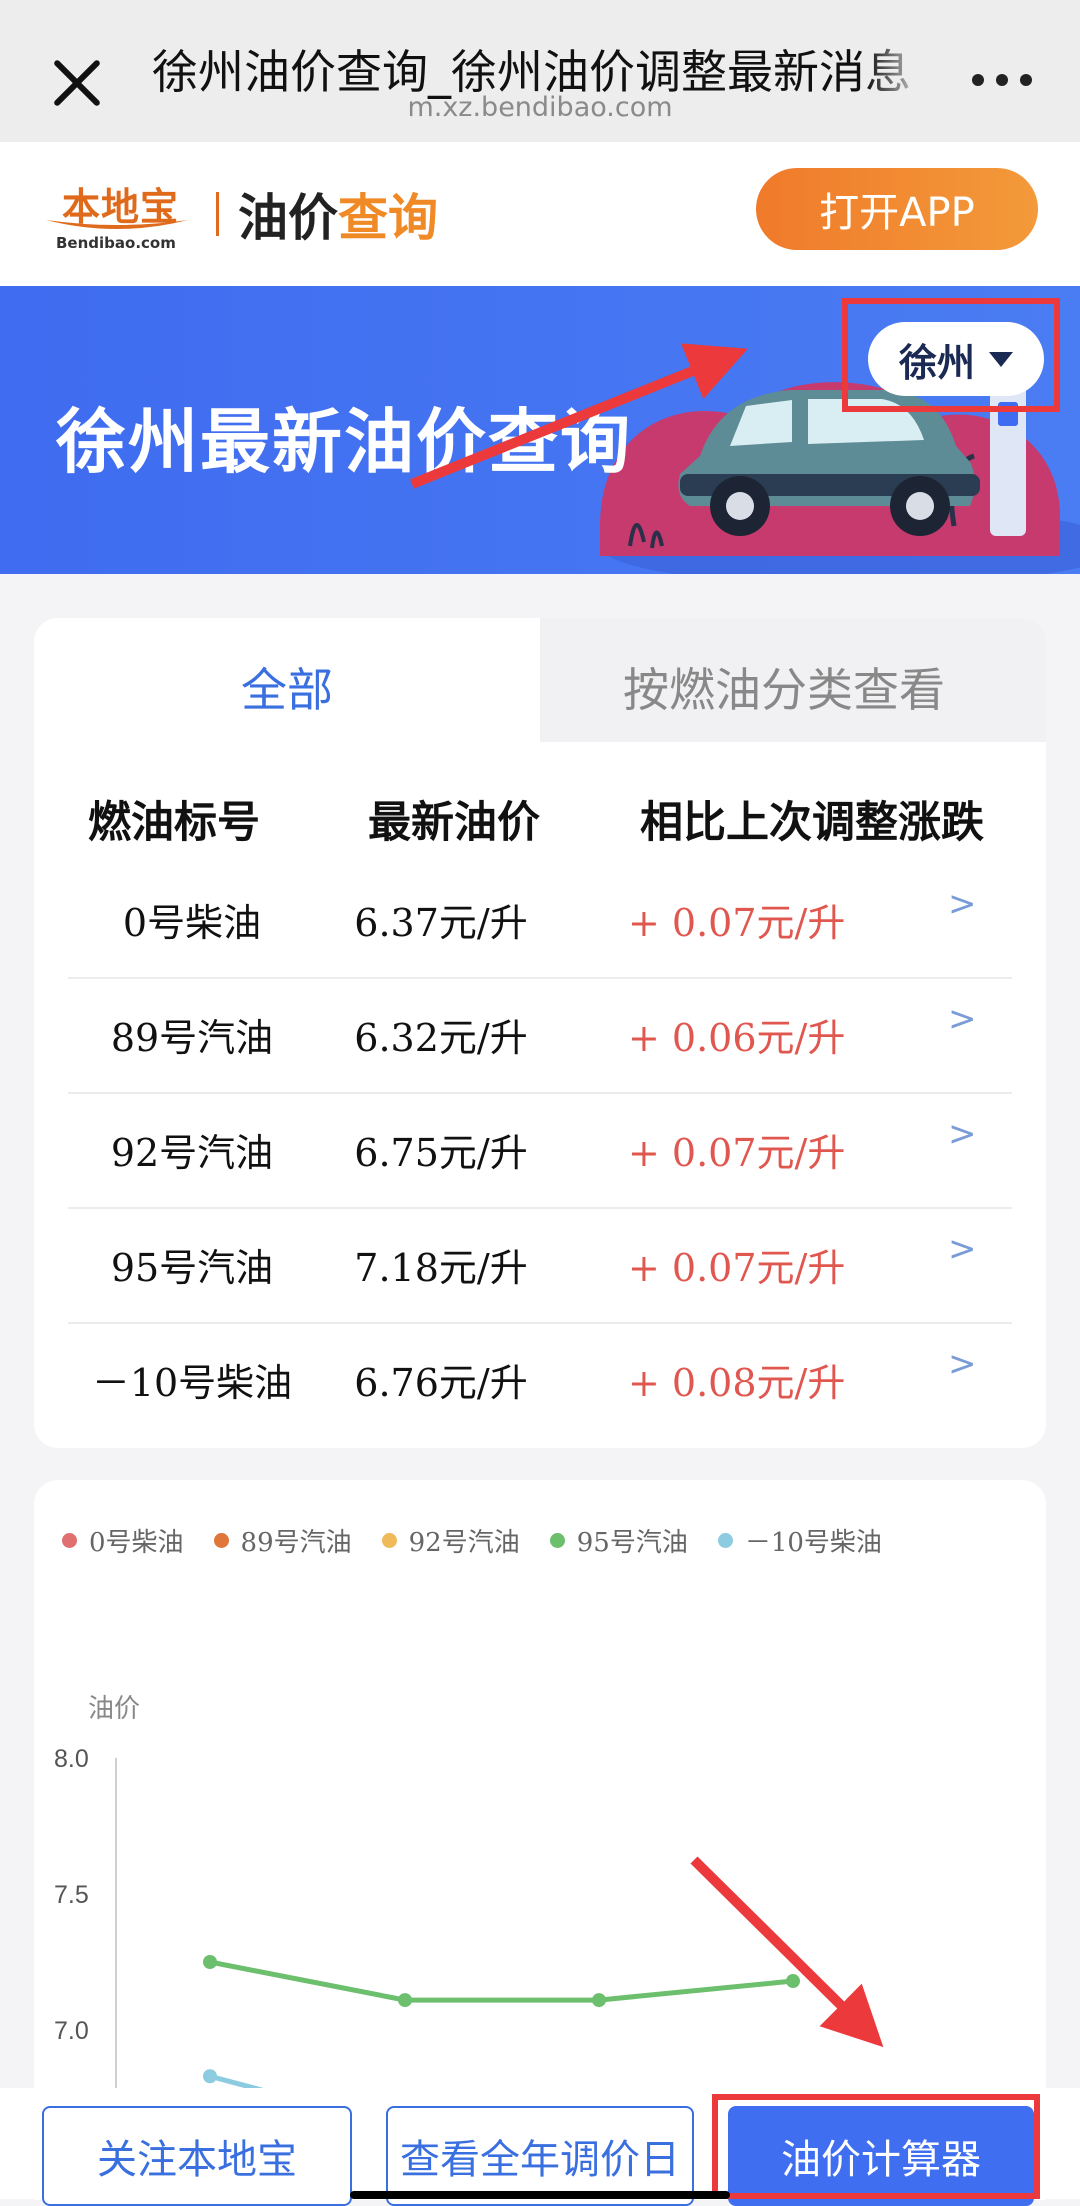 Image resolution: width=1080 pixels, height=2206 pixels. I want to click on header-change: 相比上次调整涨跌, so click(812, 823).